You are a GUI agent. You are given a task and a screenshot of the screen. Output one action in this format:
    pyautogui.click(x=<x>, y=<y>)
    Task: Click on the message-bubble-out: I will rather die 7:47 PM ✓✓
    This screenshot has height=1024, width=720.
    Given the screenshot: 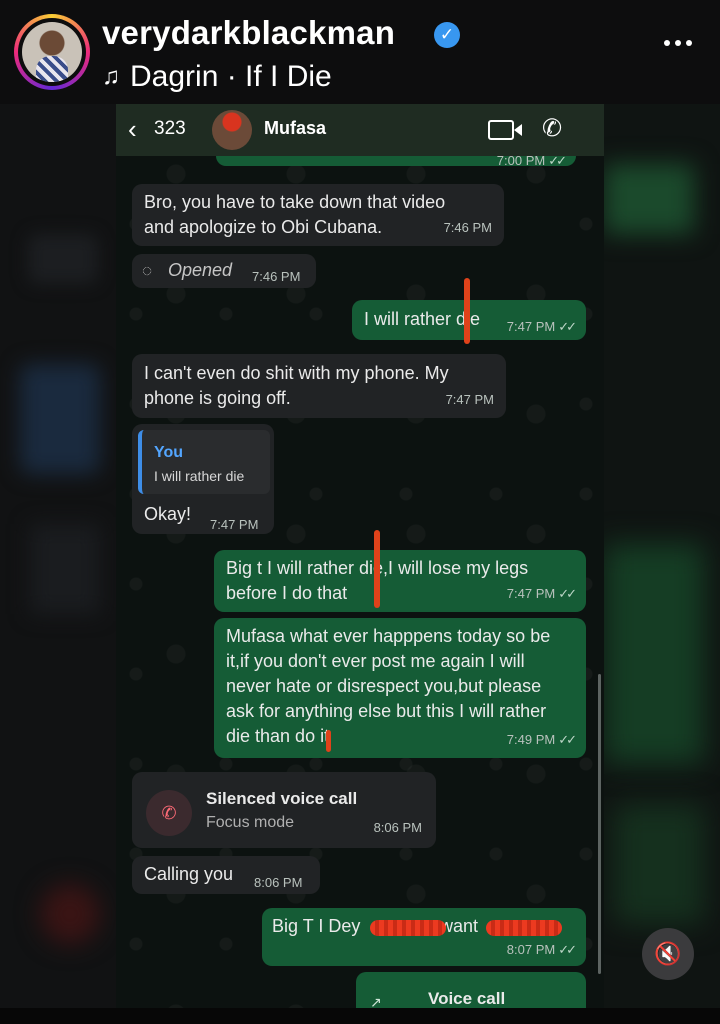 What is the action you would take?
    pyautogui.click(x=469, y=311)
    